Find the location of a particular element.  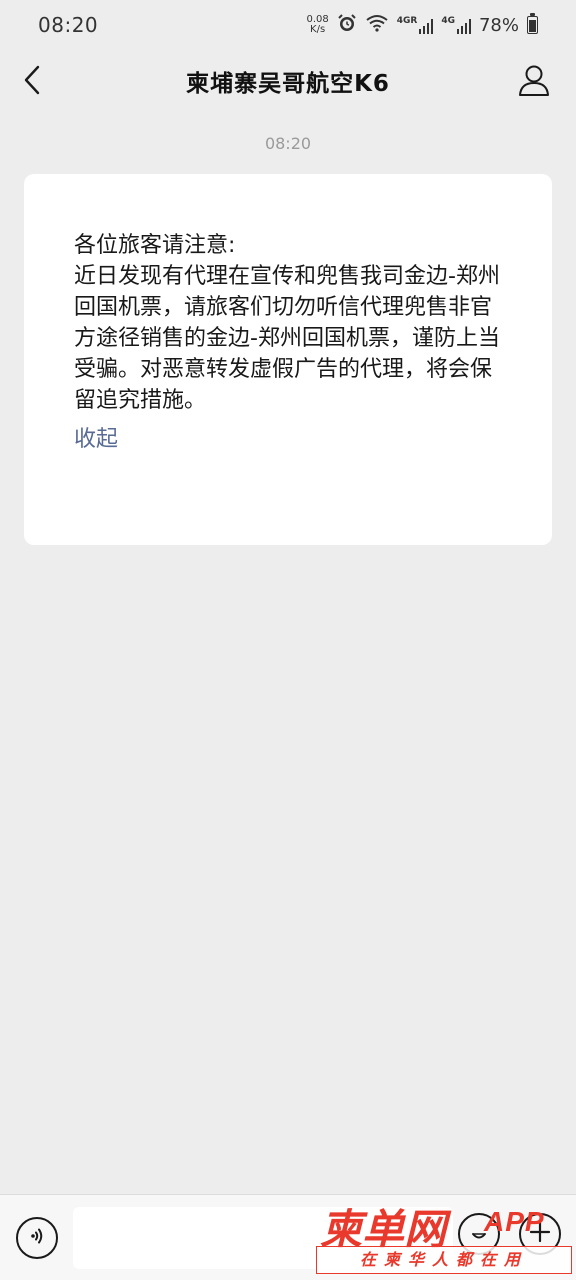

notice-heading: 各位旅客请注意: is located at coordinates (155, 245).